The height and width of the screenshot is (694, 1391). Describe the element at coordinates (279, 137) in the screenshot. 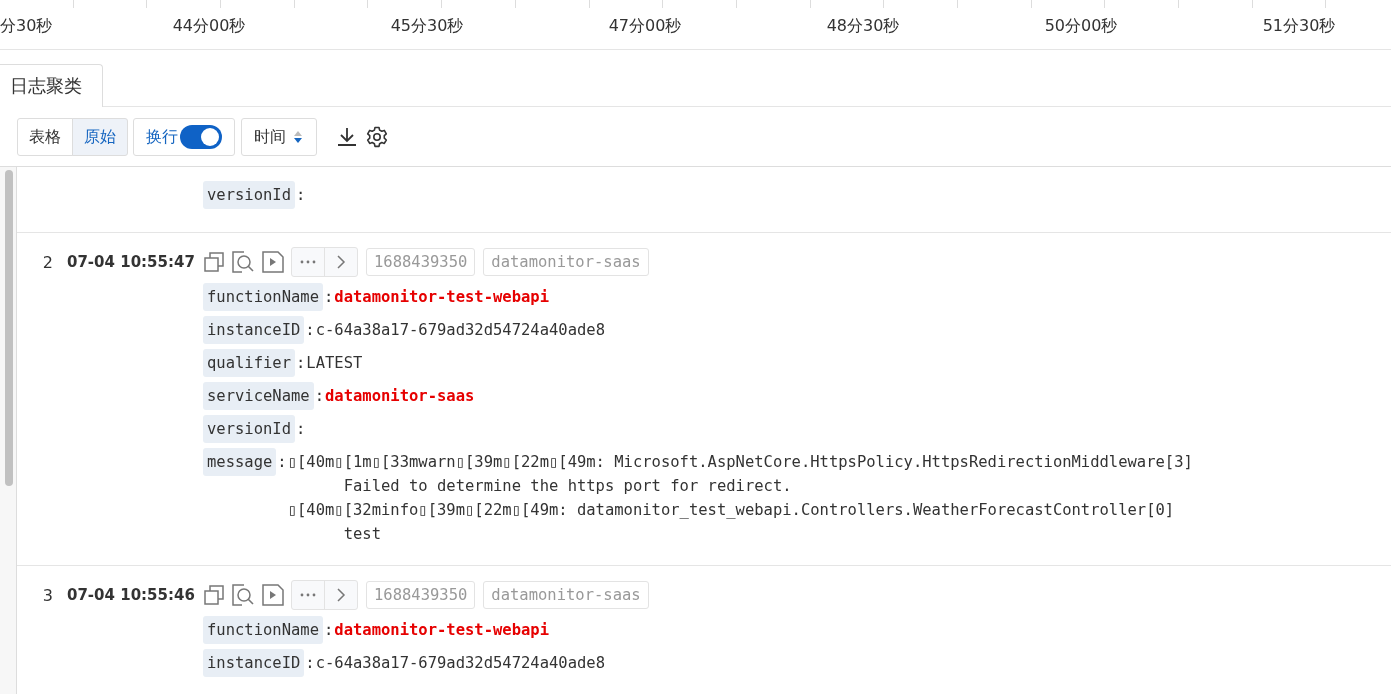

I see `sort-button: 时间` at that location.